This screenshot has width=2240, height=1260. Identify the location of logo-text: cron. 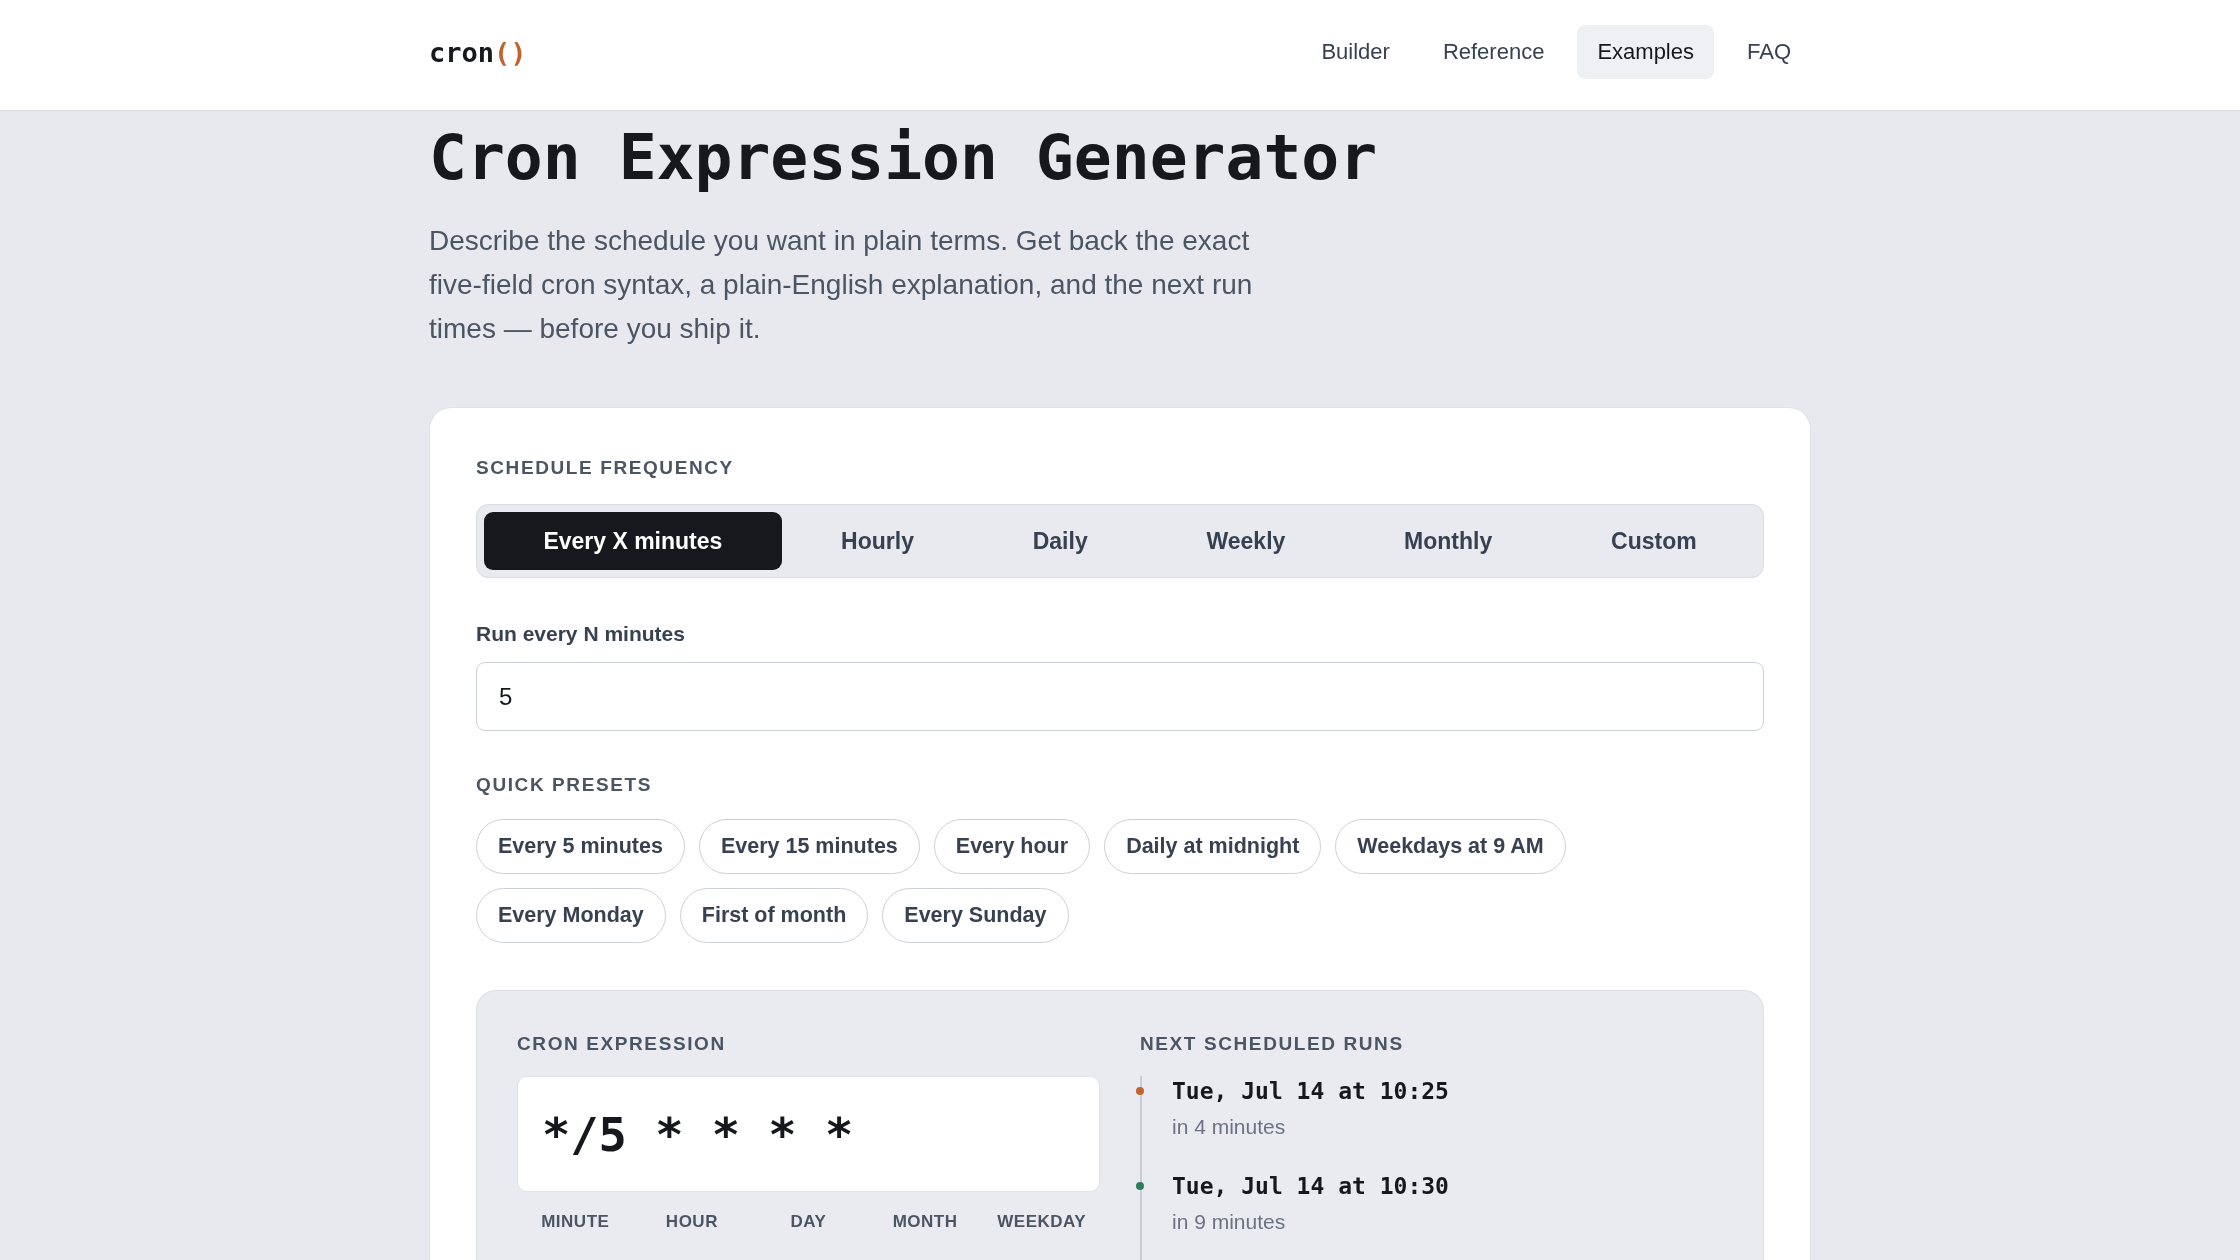
(462, 52).